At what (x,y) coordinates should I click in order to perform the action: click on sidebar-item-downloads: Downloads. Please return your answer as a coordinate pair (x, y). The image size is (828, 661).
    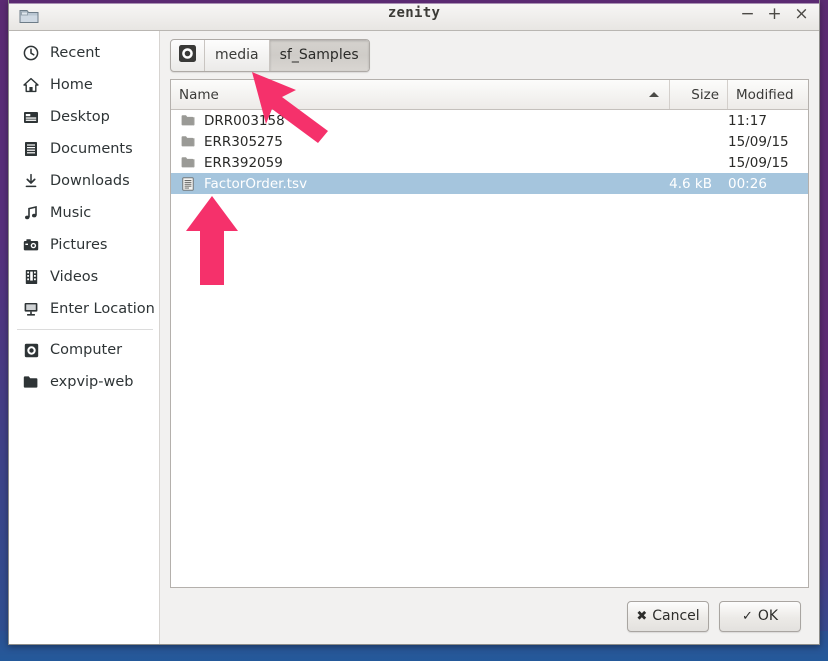
    Looking at the image, I should click on (84, 181).